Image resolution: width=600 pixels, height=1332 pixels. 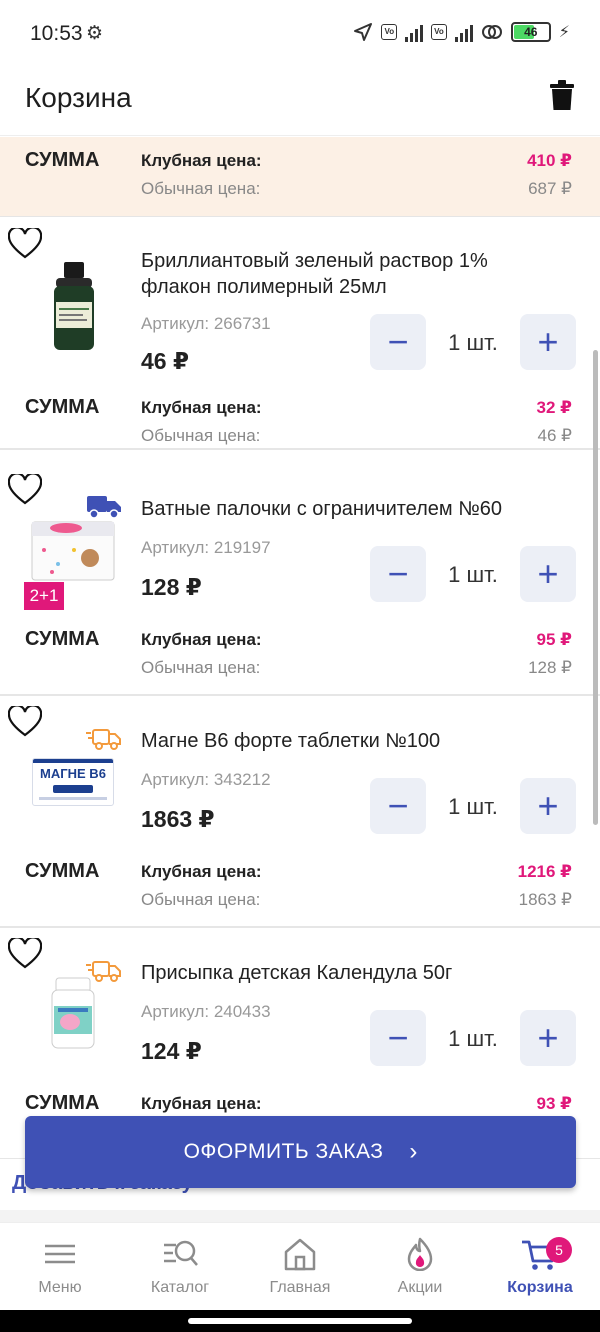 I want to click on nav-label: Акции, so click(x=420, y=1287).